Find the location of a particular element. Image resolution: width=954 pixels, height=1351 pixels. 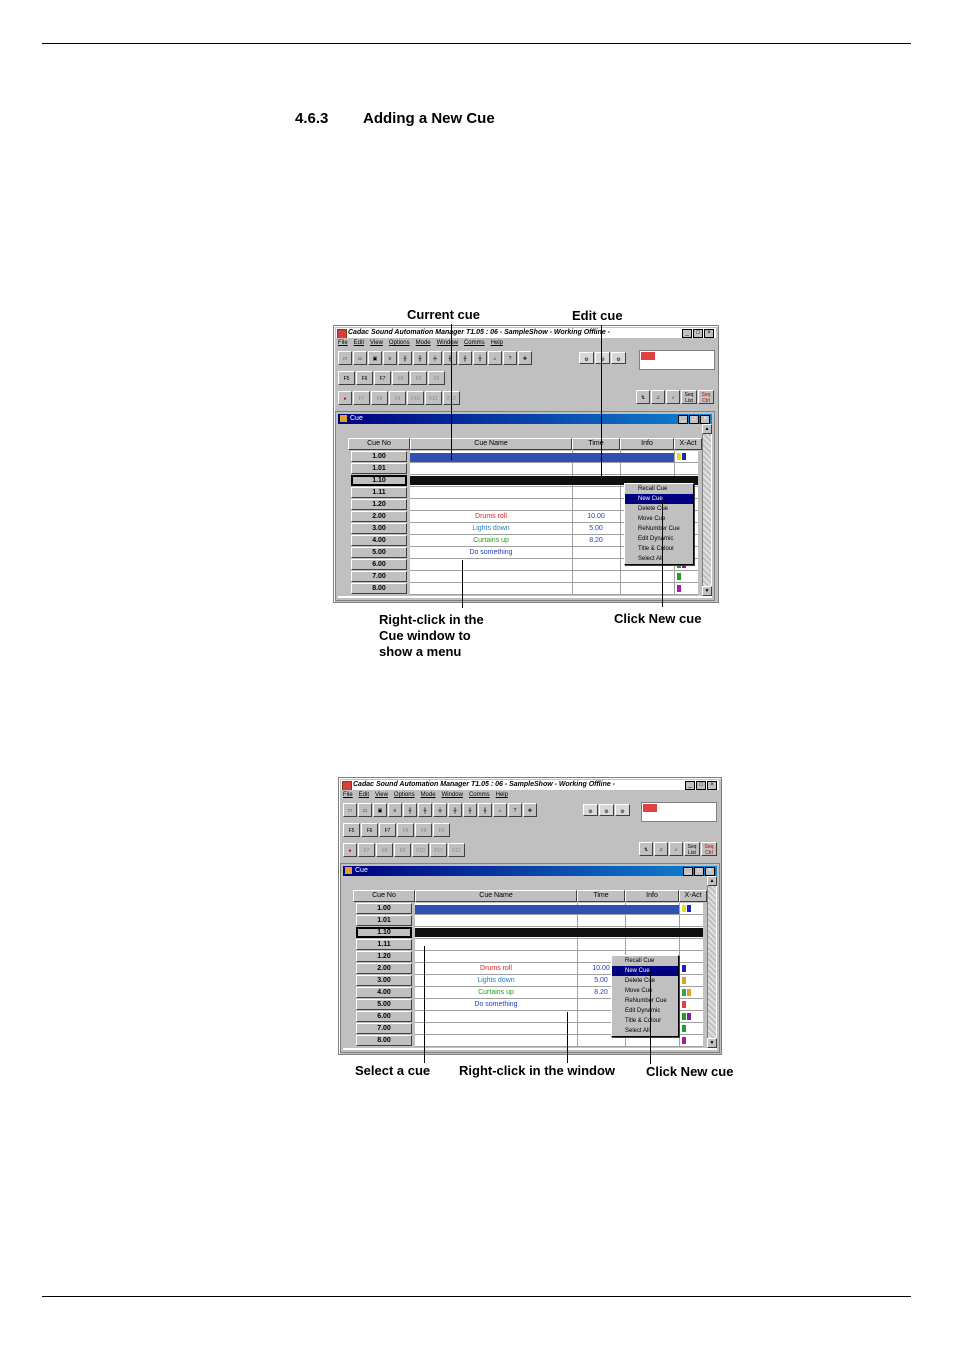

scroll-up-button: ▲ is located at coordinates (707, 429).